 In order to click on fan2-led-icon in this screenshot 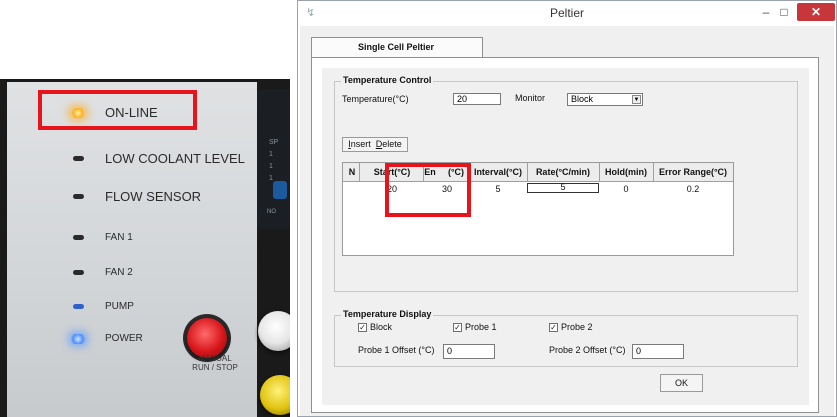, I will do `click(78, 272)`.